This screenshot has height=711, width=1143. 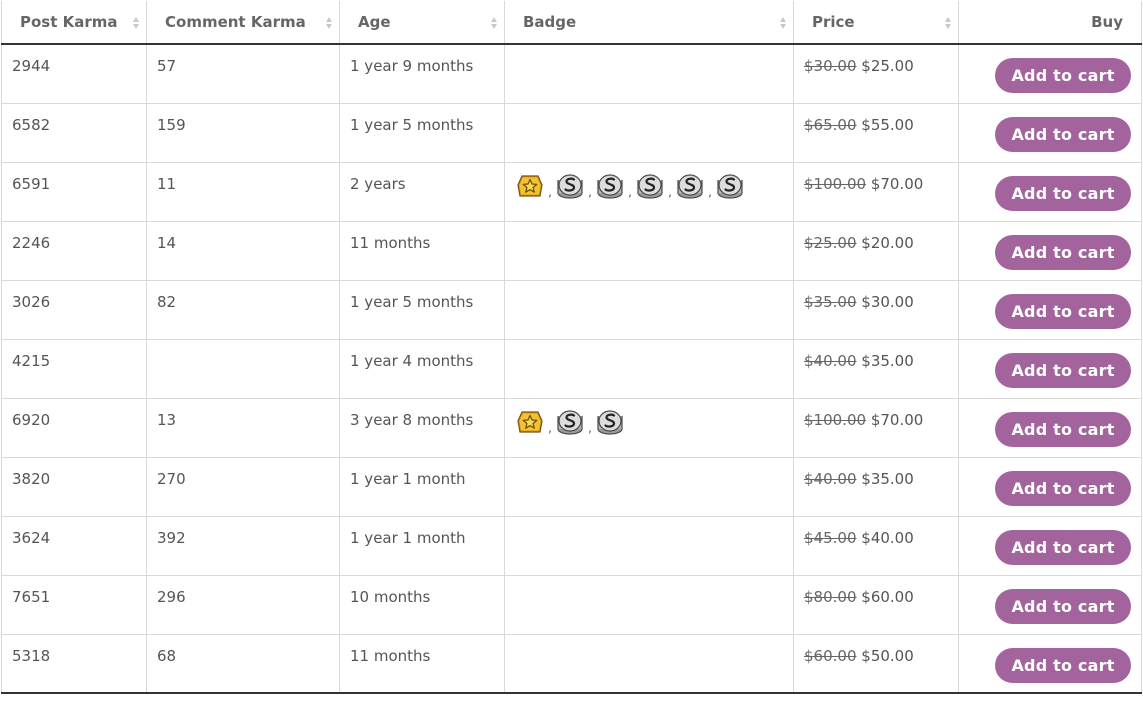 What do you see at coordinates (167, 301) in the screenshot?
I see `comment-karma-value: 82` at bounding box center [167, 301].